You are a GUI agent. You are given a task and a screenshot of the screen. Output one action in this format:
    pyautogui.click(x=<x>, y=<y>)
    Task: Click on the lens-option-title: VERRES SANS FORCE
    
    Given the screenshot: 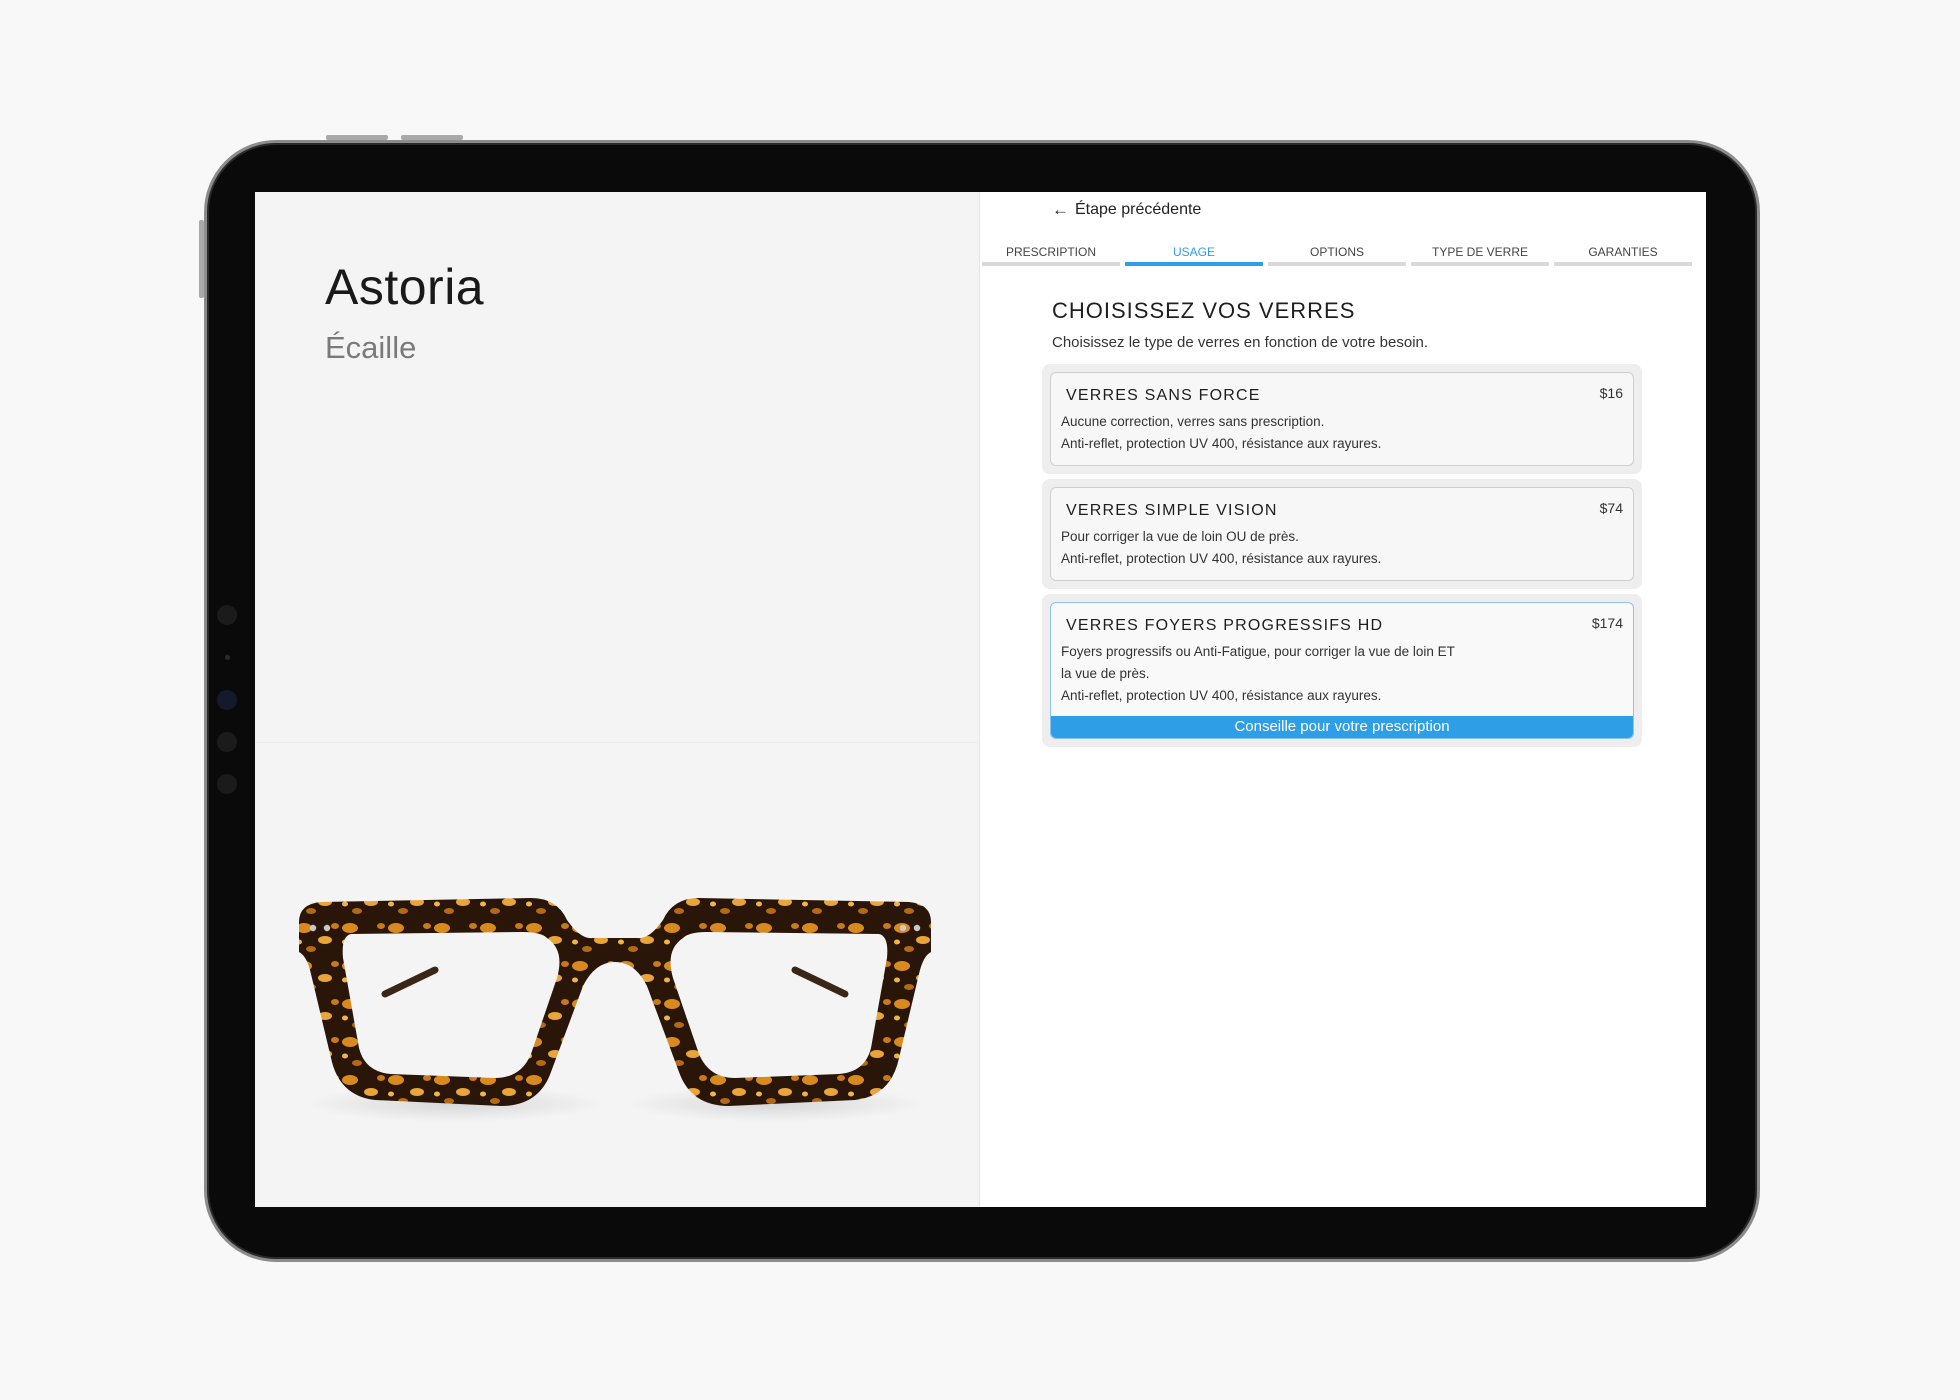 What is the action you would take?
    pyautogui.click(x=1163, y=395)
    